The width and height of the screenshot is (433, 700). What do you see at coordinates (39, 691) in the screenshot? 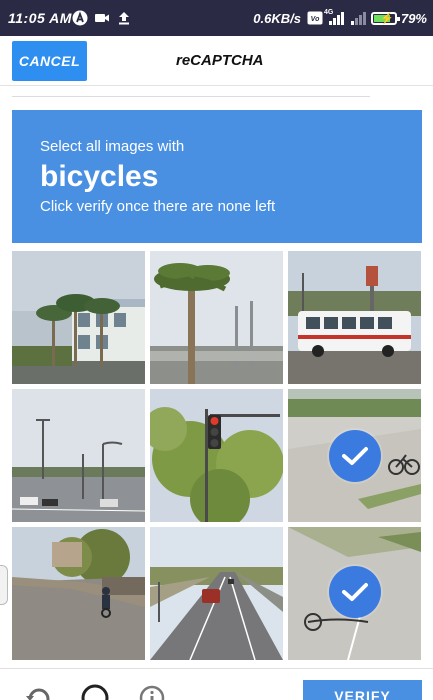
I see `reload-icon` at bounding box center [39, 691].